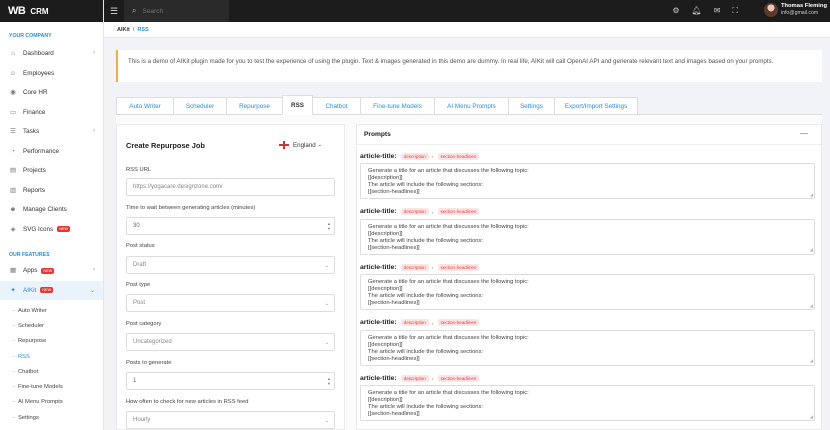  I want to click on tab-settings: Settings, so click(531, 106).